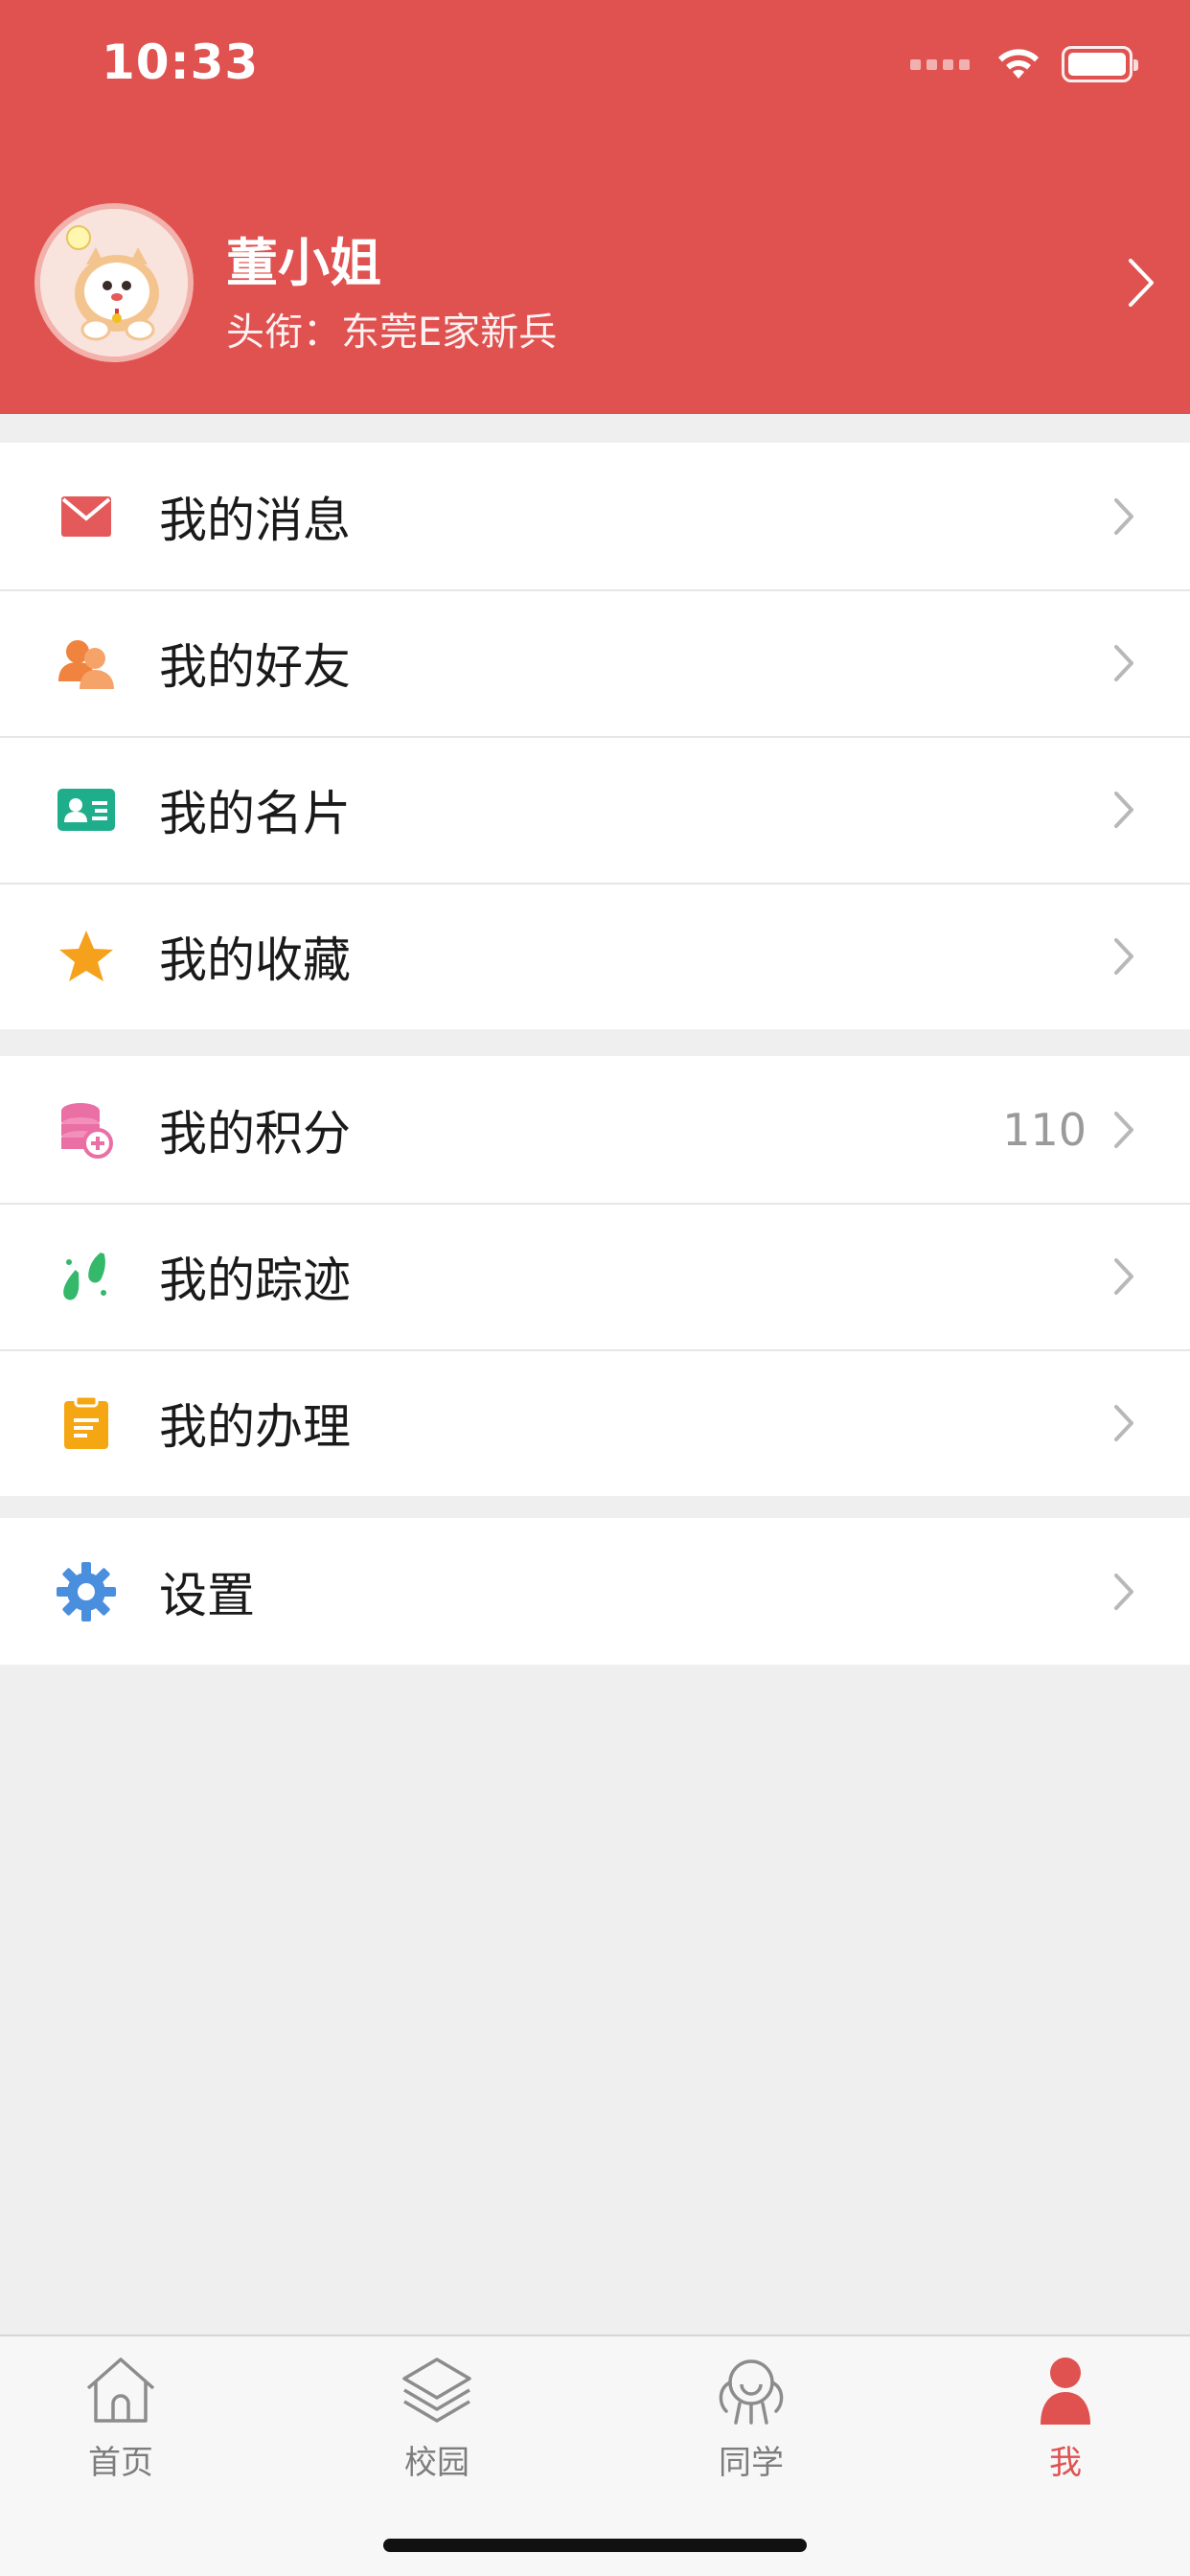 The height and width of the screenshot is (2576, 1190). What do you see at coordinates (437, 2390) in the screenshot?
I see `layers-icon` at bounding box center [437, 2390].